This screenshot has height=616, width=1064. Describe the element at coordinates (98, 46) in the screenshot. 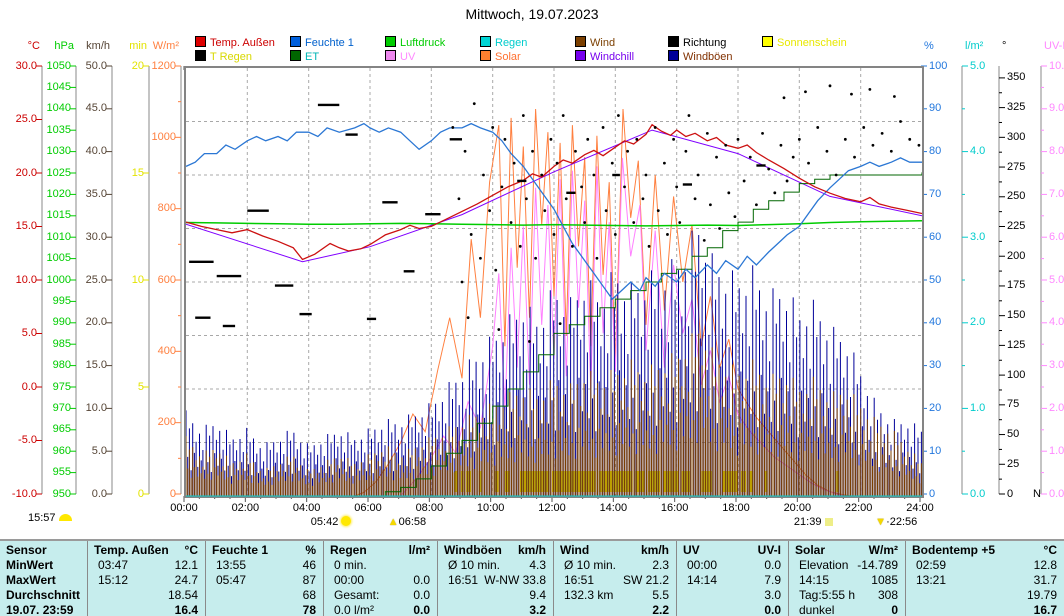

I see `axis-unit-label: km/h` at that location.